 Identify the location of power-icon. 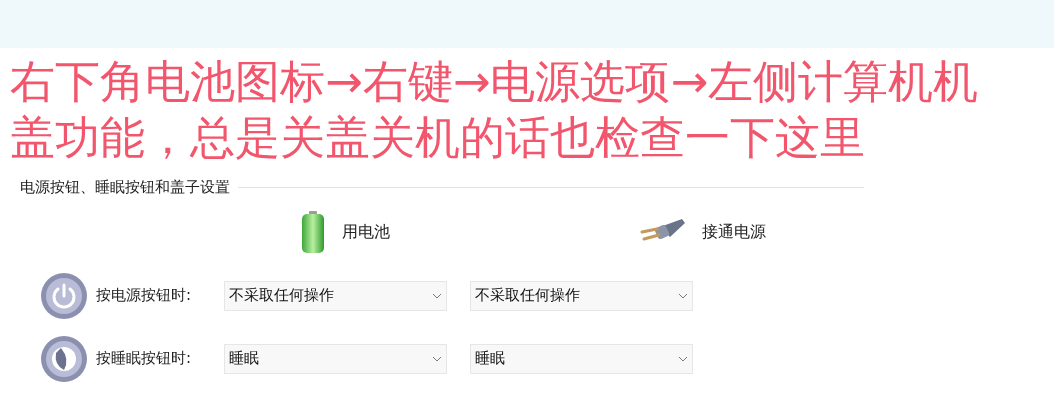
(64, 295).